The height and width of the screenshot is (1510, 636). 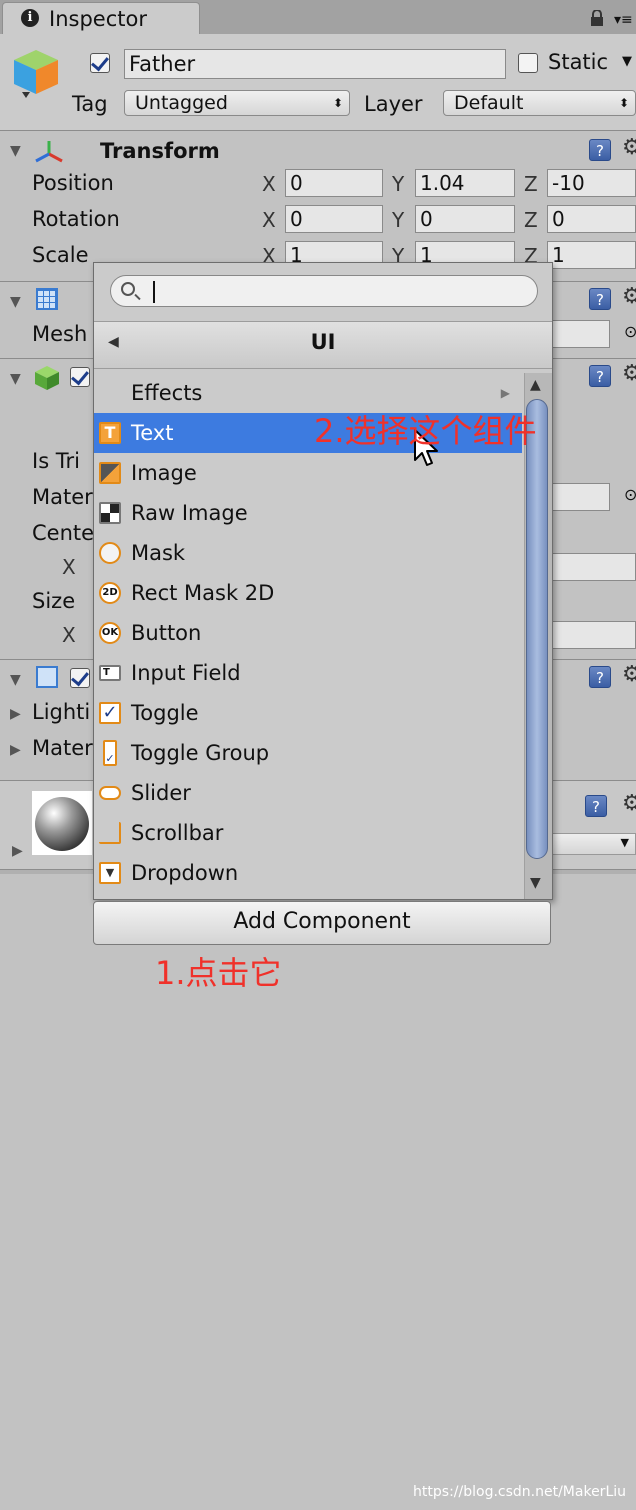 What do you see at coordinates (591, 183) in the screenshot?
I see `position-z-field: -10` at bounding box center [591, 183].